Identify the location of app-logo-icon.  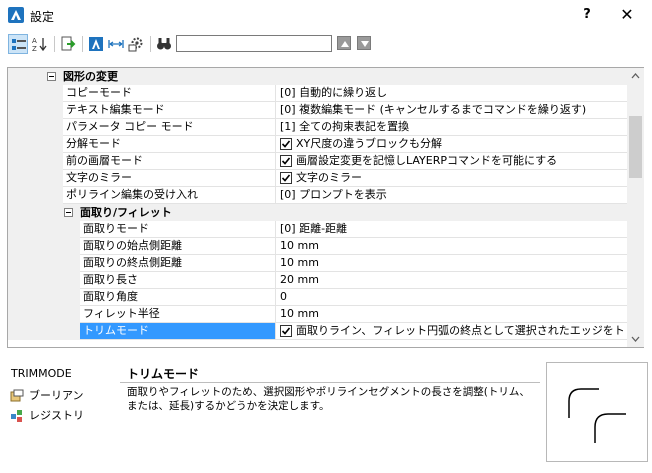
(16, 15).